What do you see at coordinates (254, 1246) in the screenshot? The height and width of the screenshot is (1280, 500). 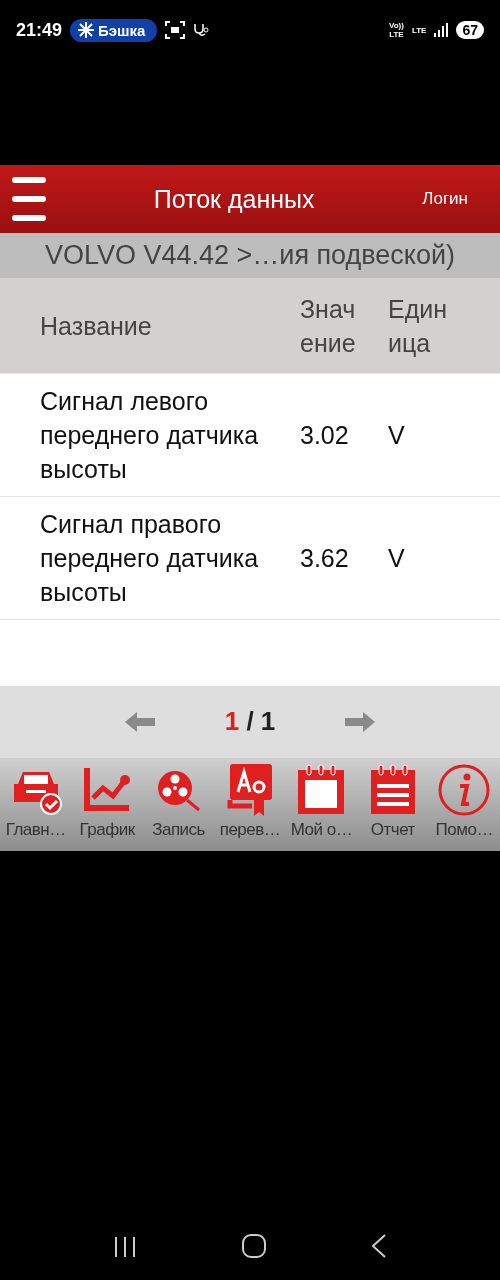 I see `home-icon` at bounding box center [254, 1246].